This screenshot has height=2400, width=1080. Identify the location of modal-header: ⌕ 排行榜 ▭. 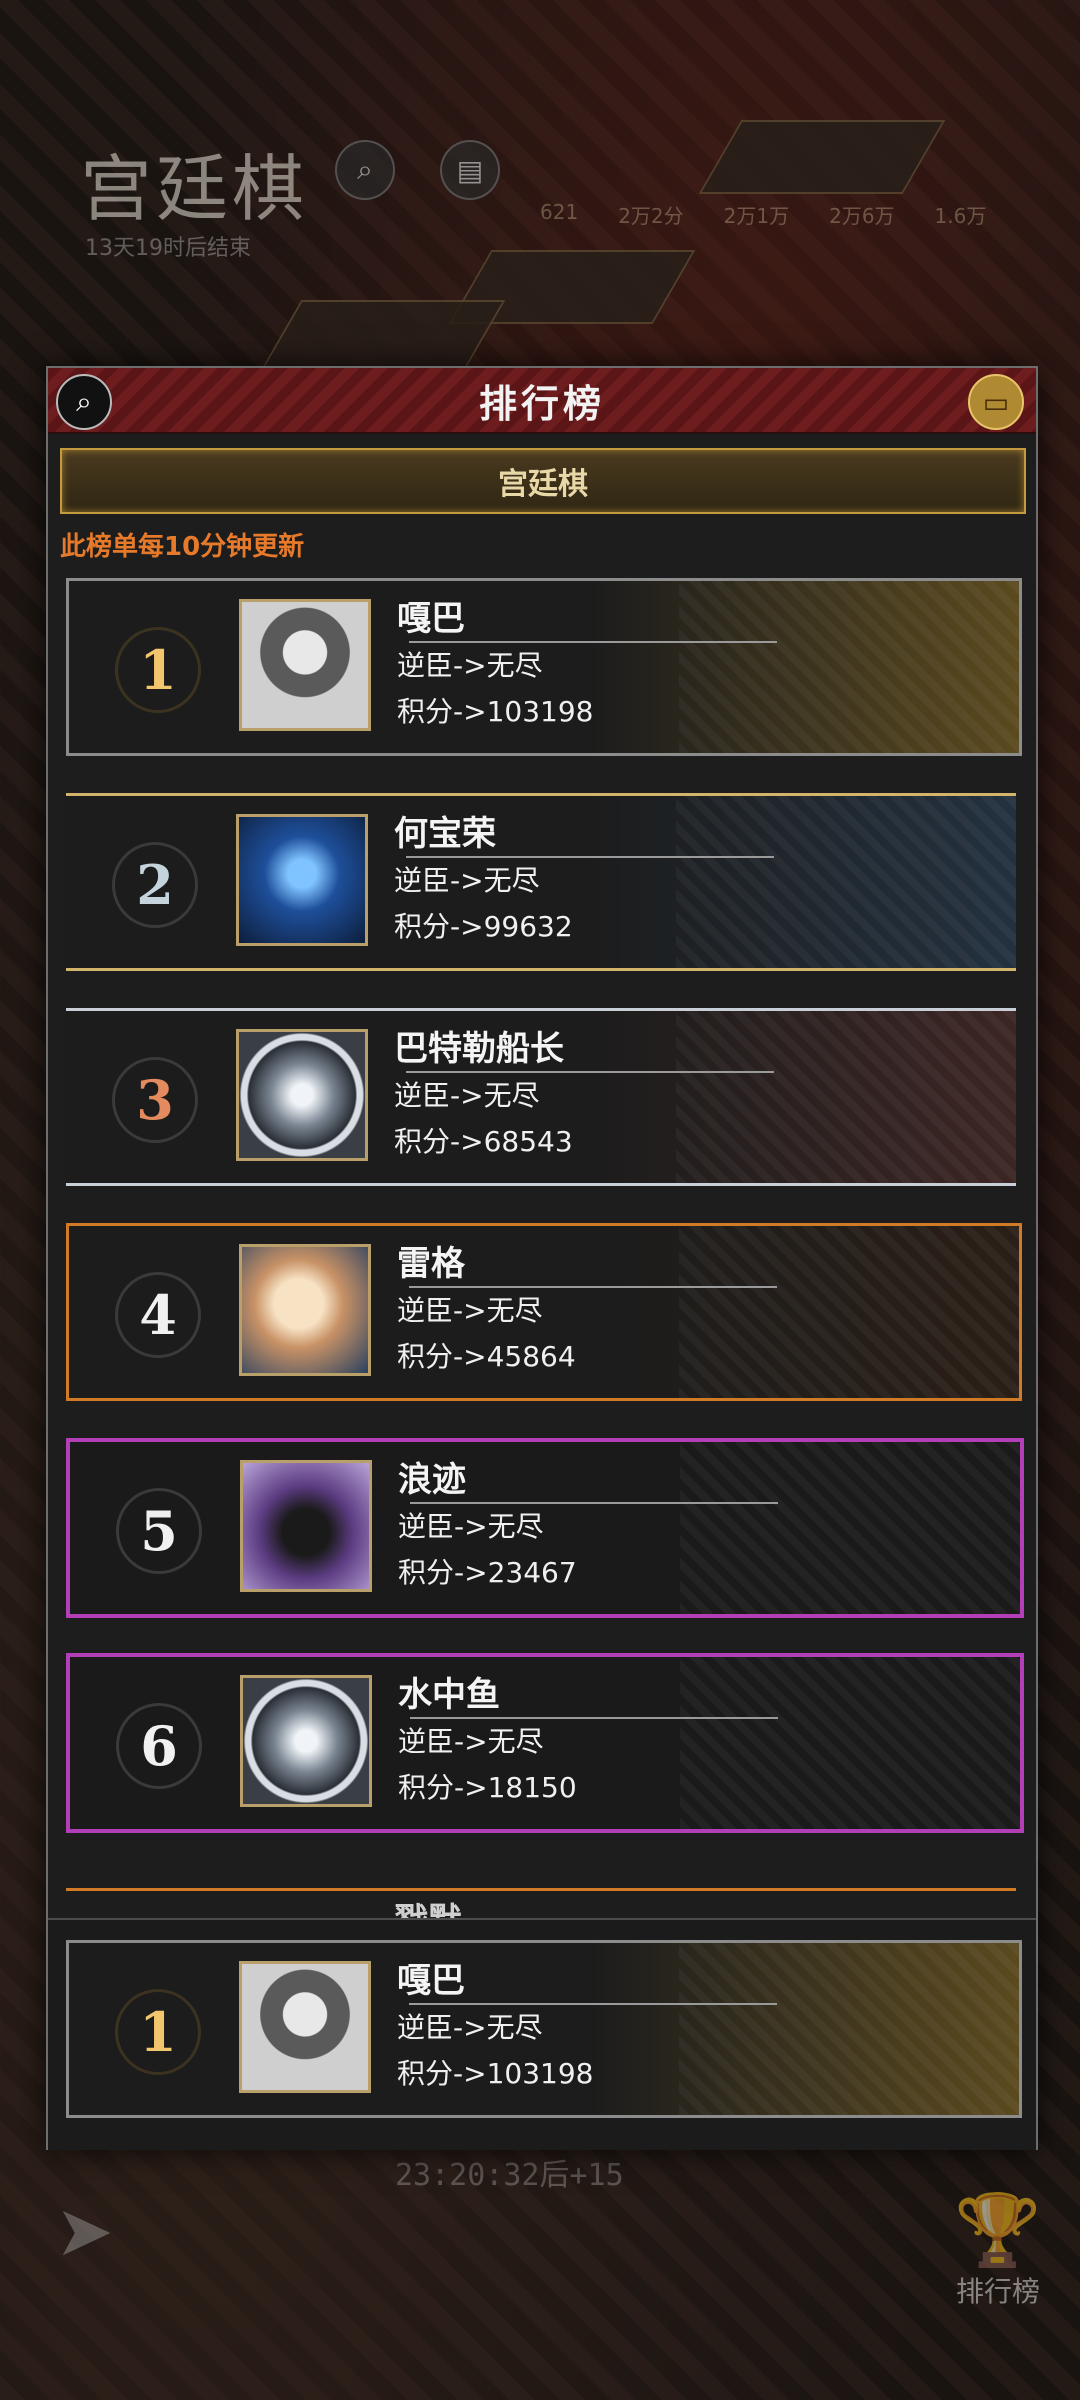
(542, 401).